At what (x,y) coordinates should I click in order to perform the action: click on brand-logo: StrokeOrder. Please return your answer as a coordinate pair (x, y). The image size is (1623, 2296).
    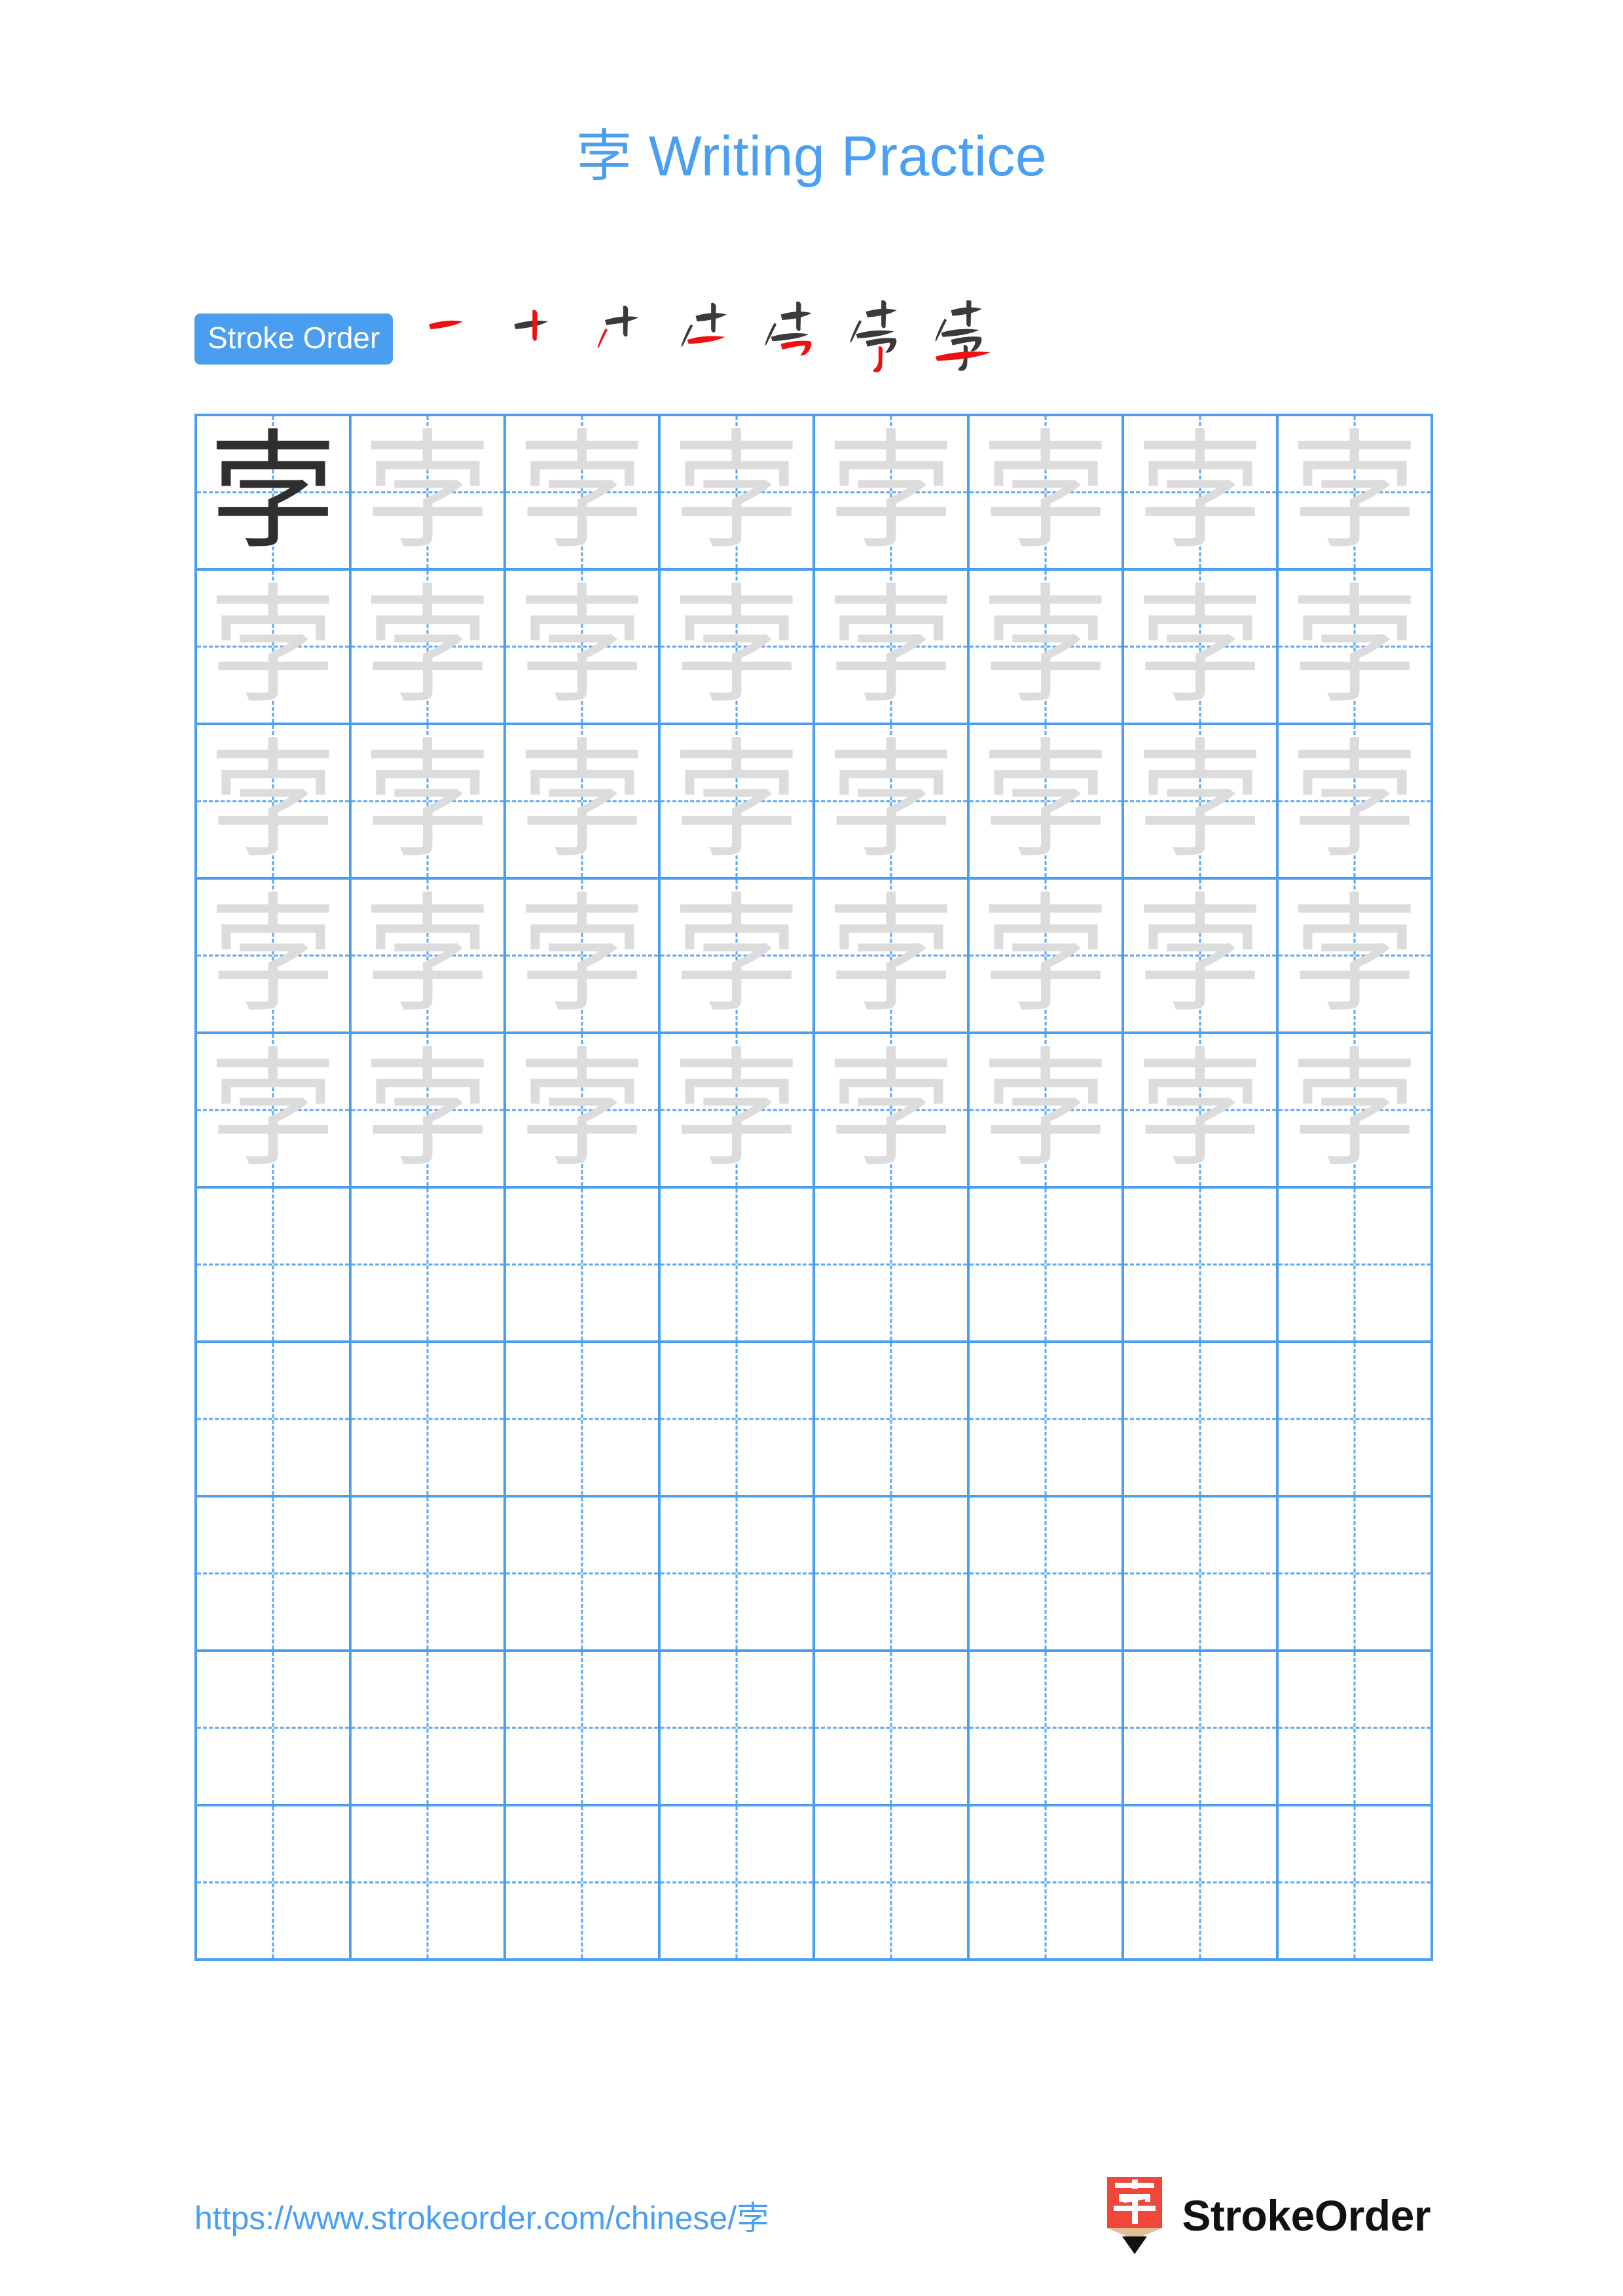
    Looking at the image, I should click on (1267, 2215).